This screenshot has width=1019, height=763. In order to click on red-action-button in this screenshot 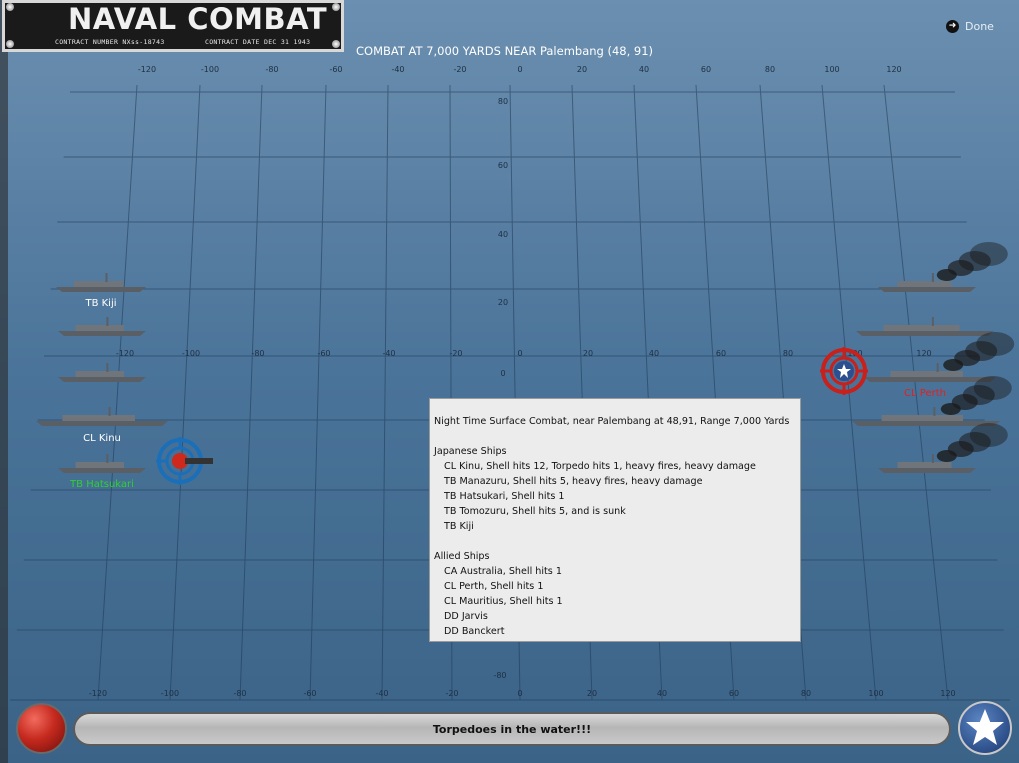, I will do `click(41, 728)`.